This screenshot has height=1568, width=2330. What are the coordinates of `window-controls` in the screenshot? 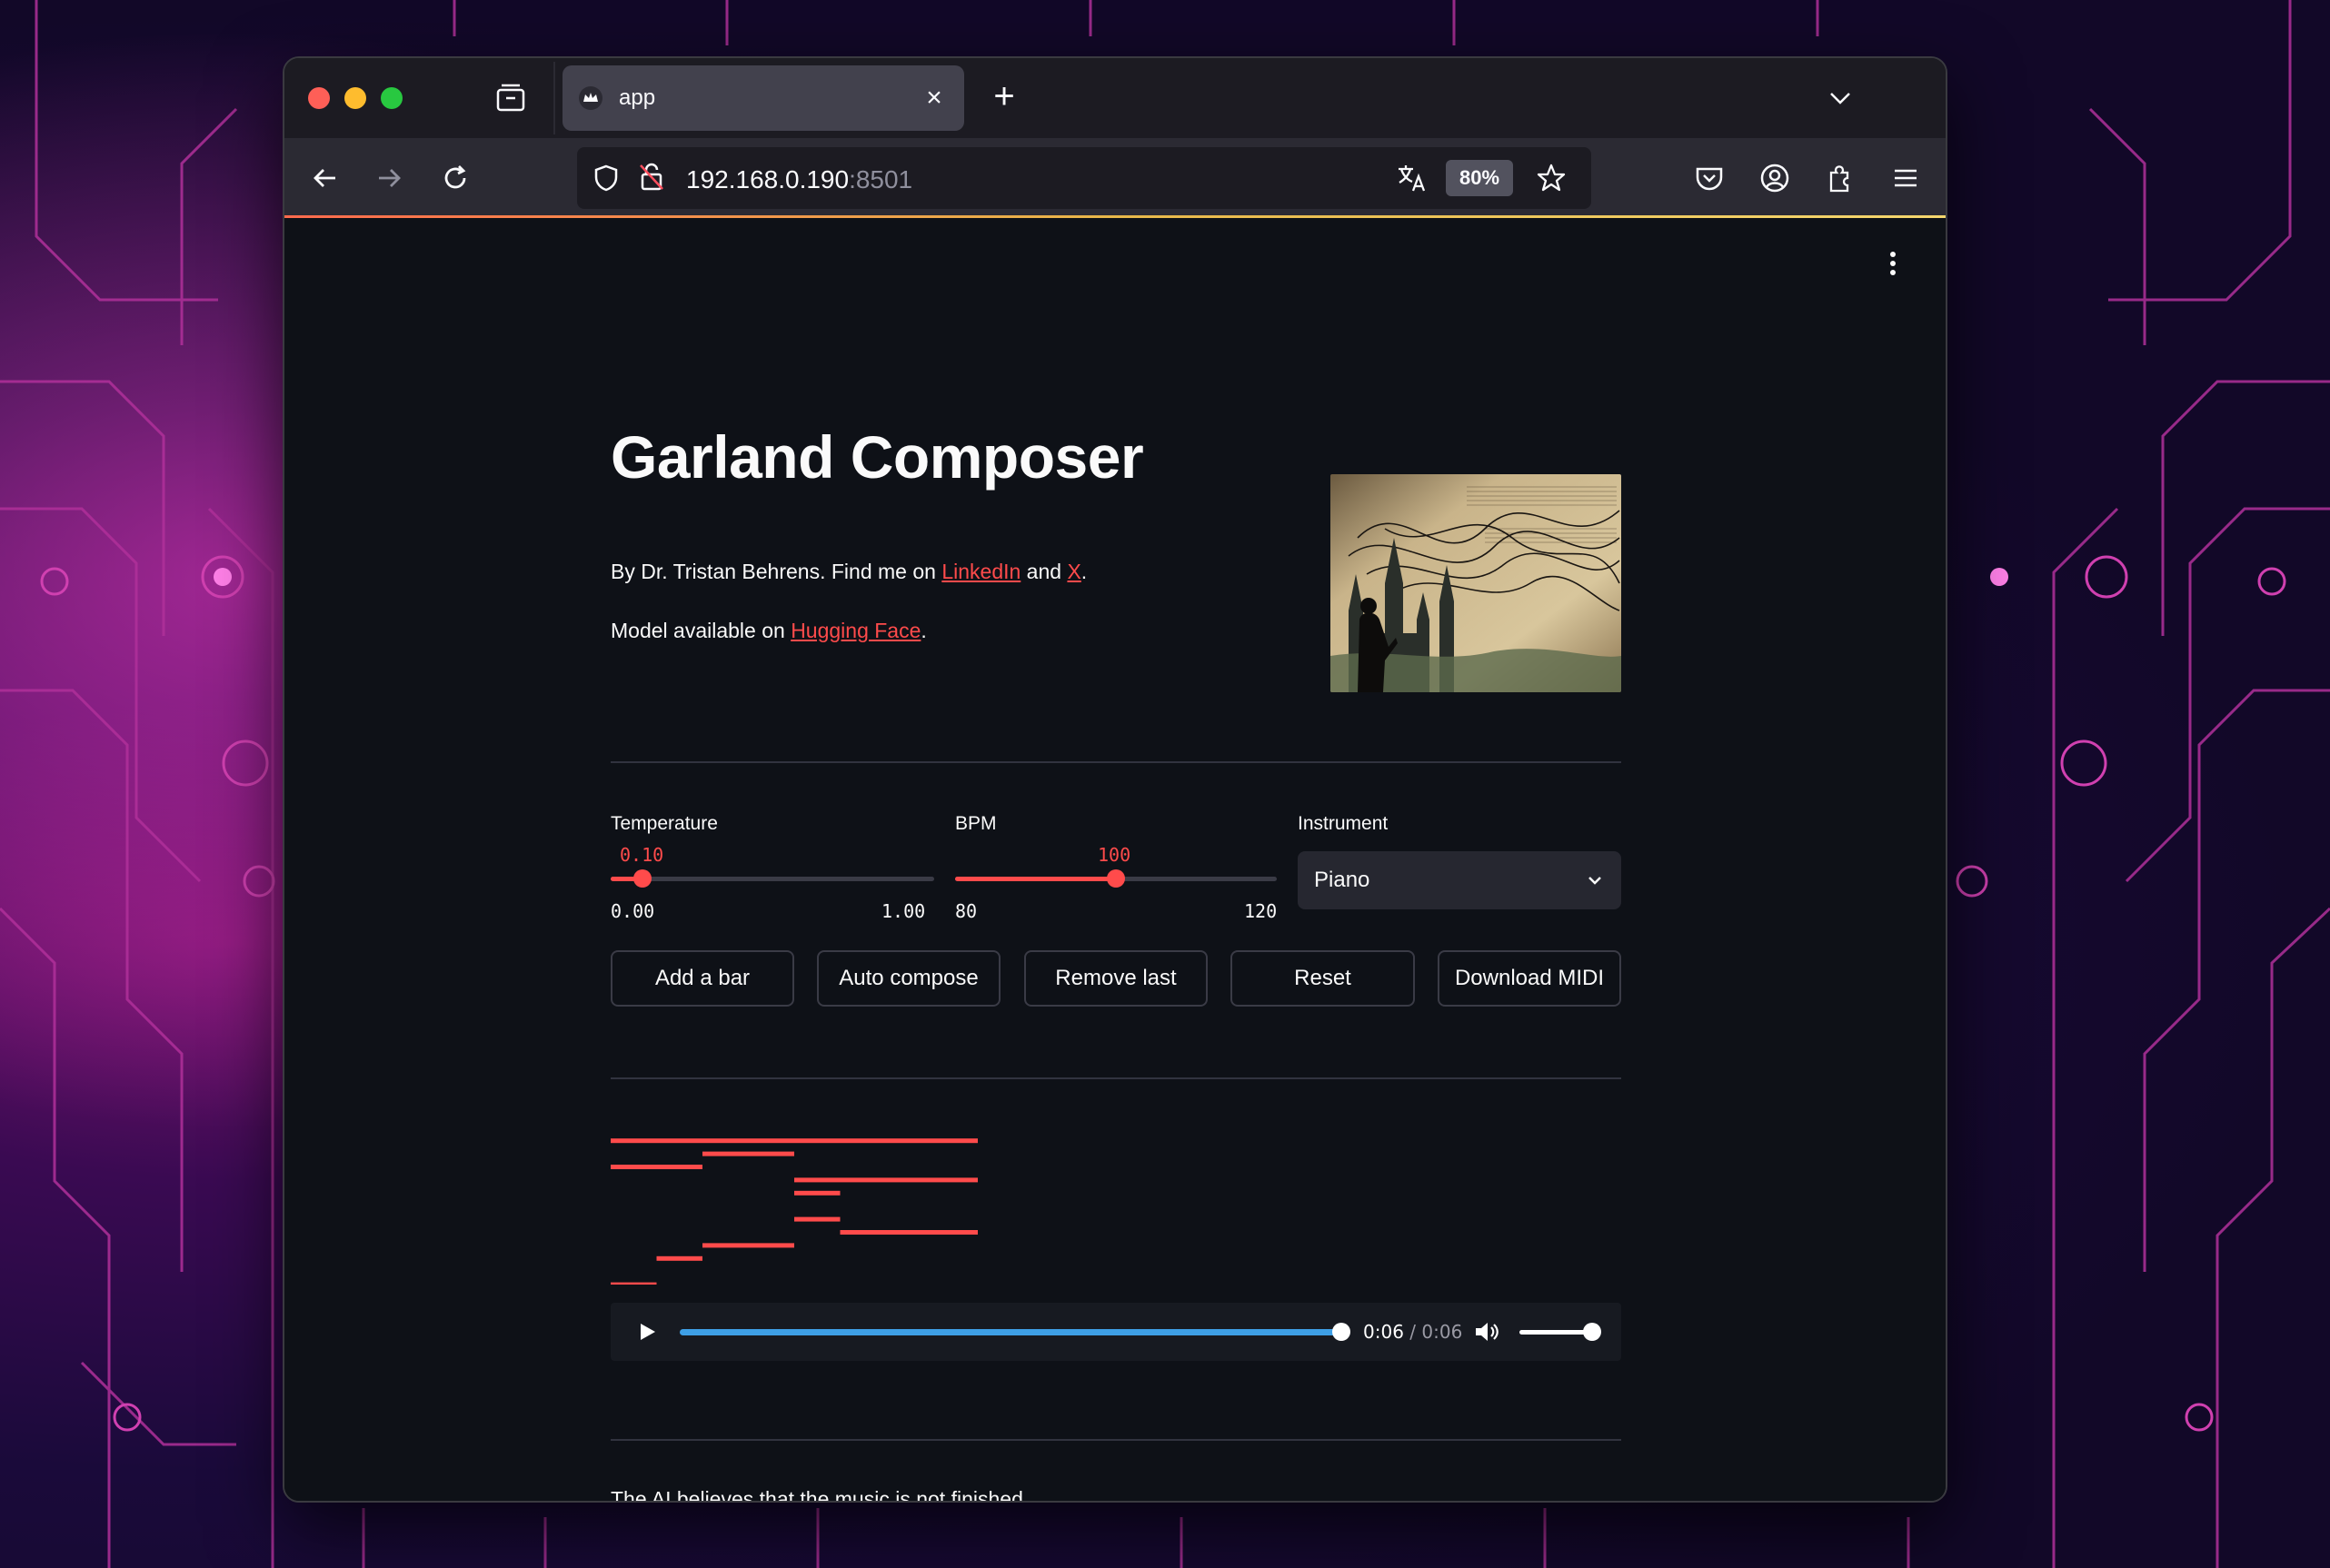 It's located at (355, 98).